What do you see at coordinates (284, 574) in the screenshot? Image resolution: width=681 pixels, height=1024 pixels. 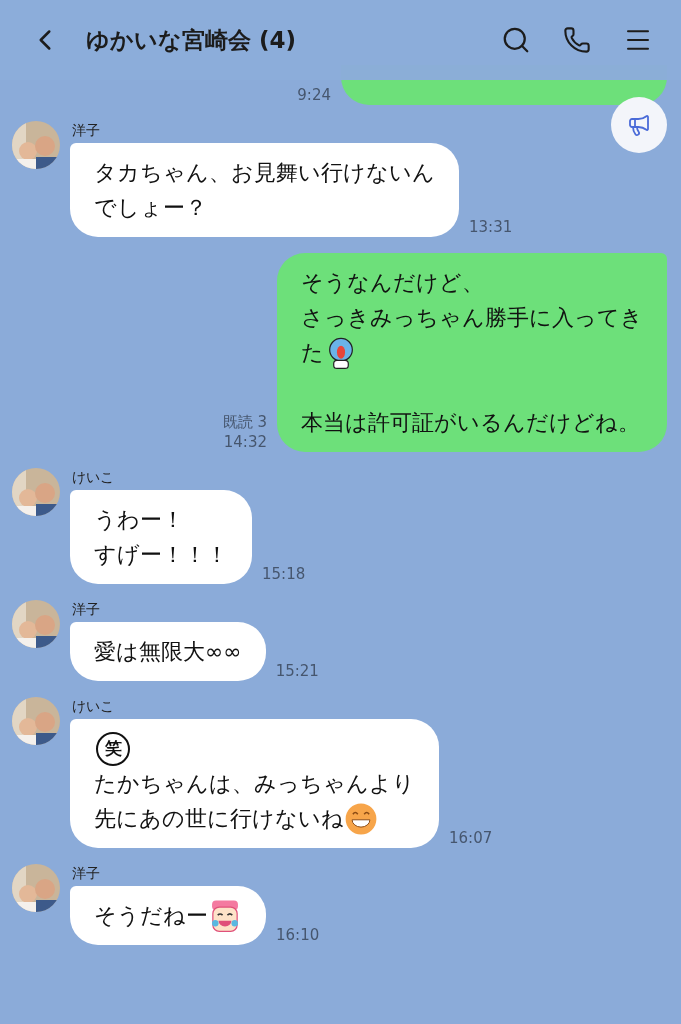 I see `message-time: 15:18` at bounding box center [284, 574].